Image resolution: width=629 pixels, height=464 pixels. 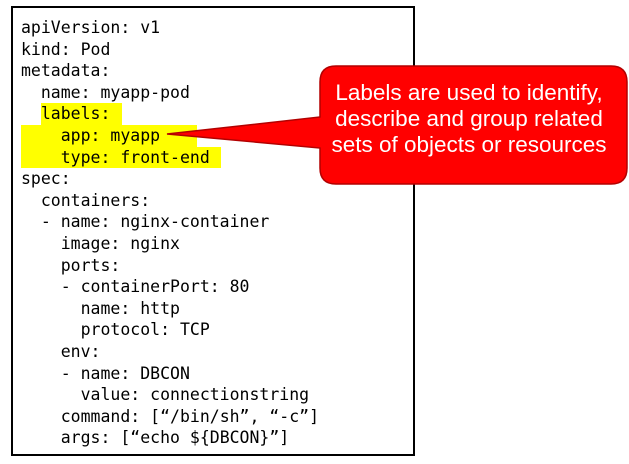 What do you see at coordinates (46, 179) in the screenshot?
I see `code-line: spec:` at bounding box center [46, 179].